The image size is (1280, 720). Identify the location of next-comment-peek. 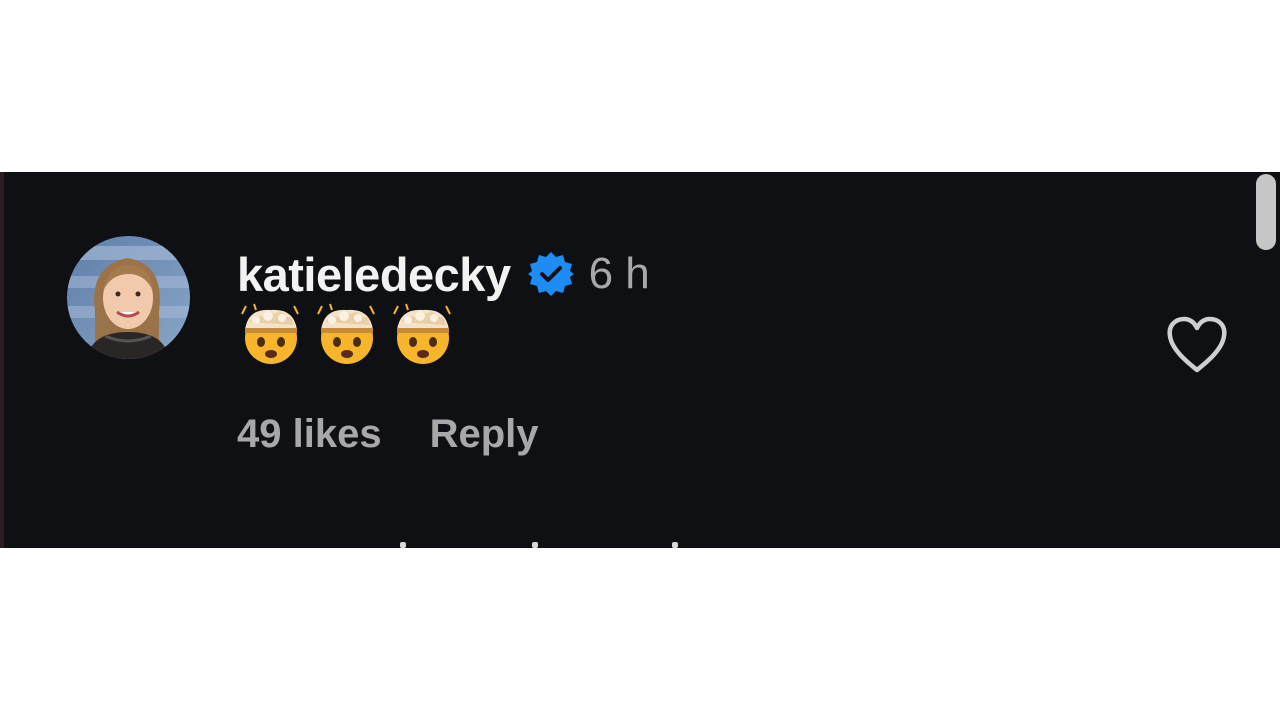
(552, 545).